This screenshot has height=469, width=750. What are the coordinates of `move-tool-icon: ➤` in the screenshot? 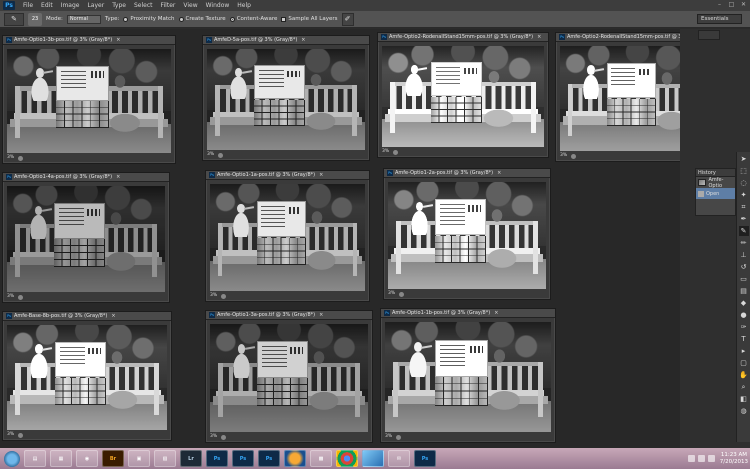 It's located at (744, 159).